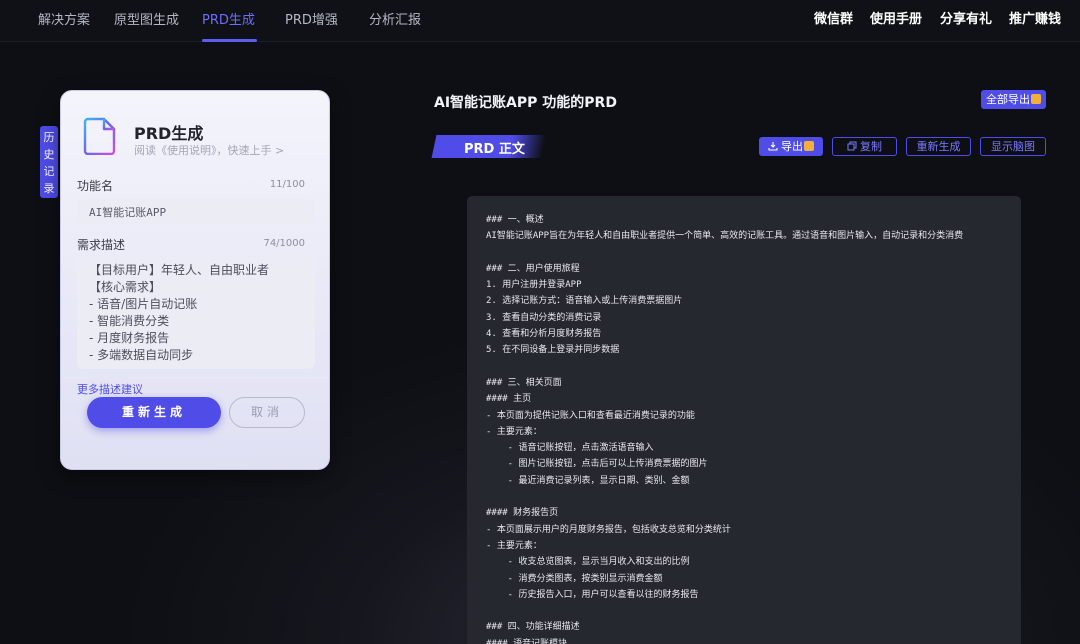 The image size is (1080, 644). Describe the element at coordinates (544, 334) in the screenshot. I see `prd-content-line: 4. 查看和分析月度财务报告` at that location.